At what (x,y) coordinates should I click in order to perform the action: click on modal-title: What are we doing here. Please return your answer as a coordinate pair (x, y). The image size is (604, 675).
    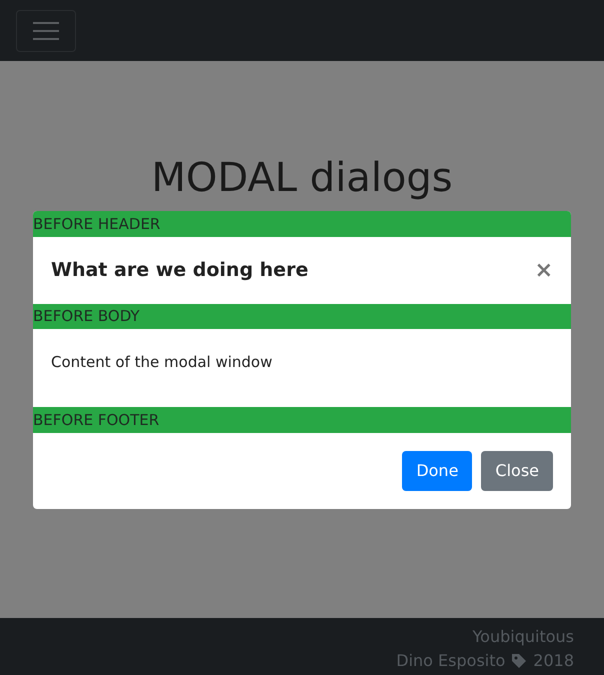
    Looking at the image, I should click on (179, 271).